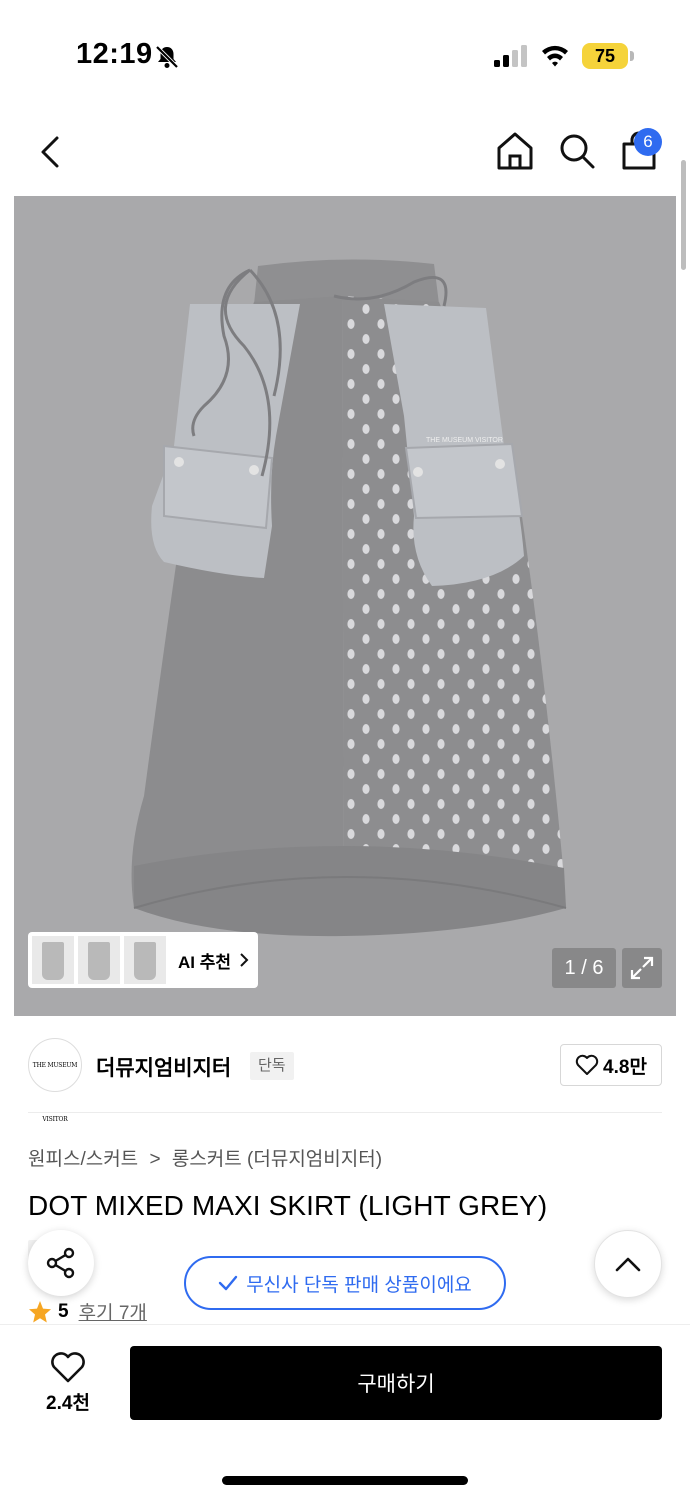 The height and width of the screenshot is (1500, 690). What do you see at coordinates (68, 1403) in the screenshot?
I see `wishlist-count: 2.4천` at bounding box center [68, 1403].